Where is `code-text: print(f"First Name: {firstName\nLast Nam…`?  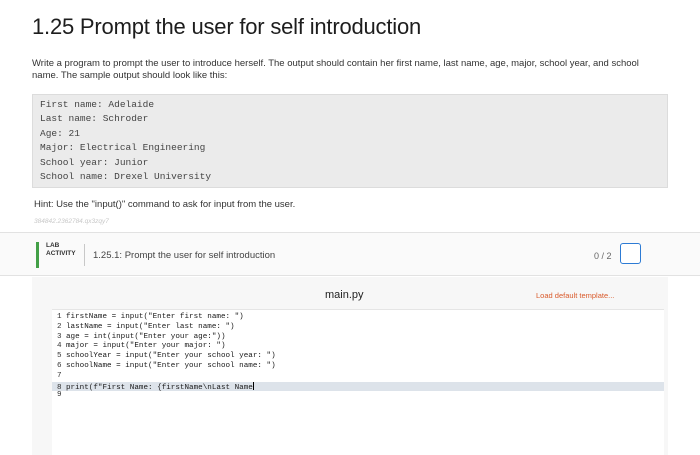
code-text: print(f"First Name: {firstName\nLast Nam… is located at coordinates (159, 387).